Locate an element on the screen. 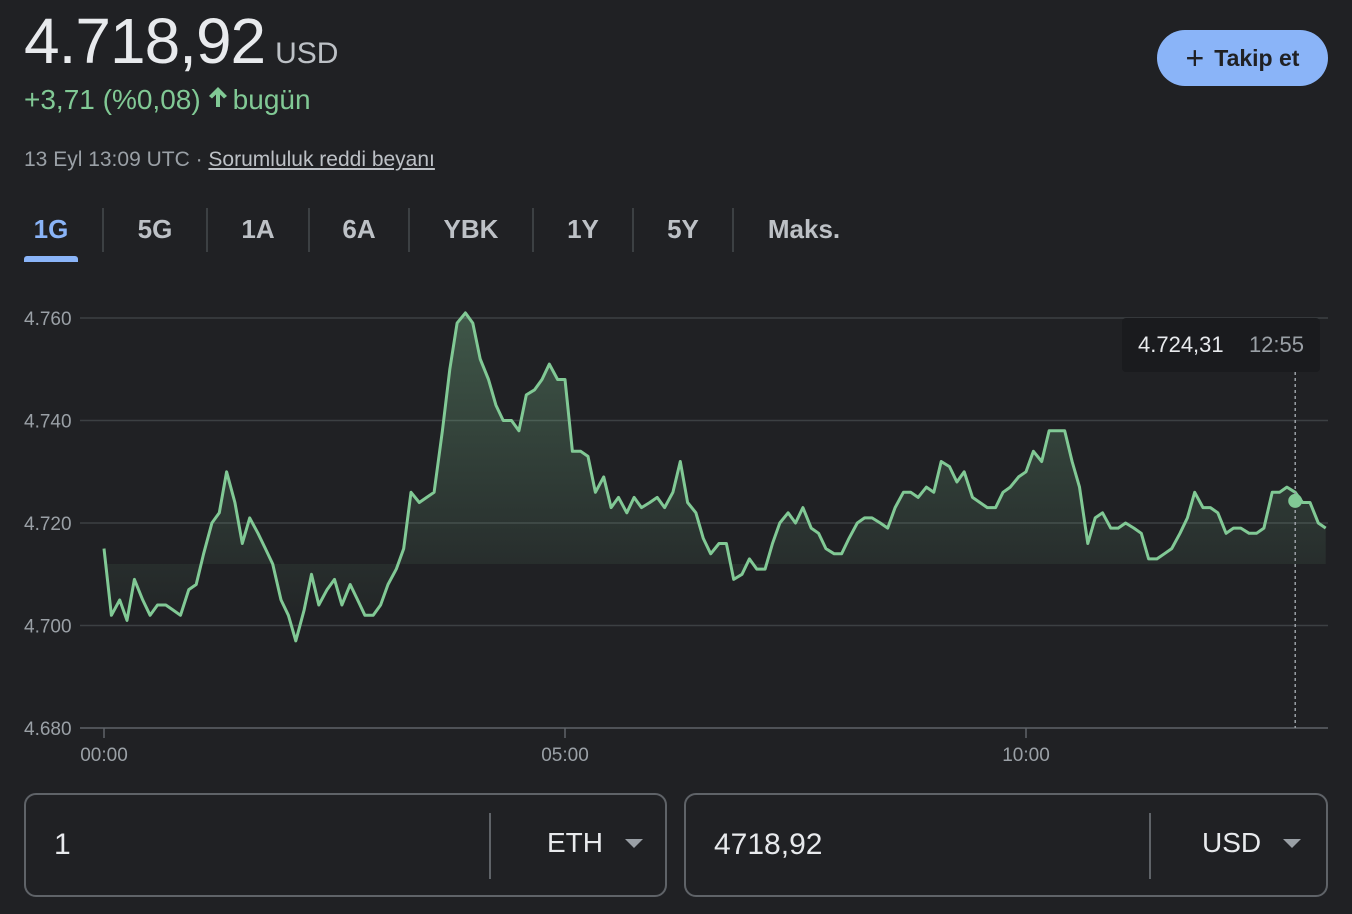  x-tick-label: 05:00 is located at coordinates (565, 755).